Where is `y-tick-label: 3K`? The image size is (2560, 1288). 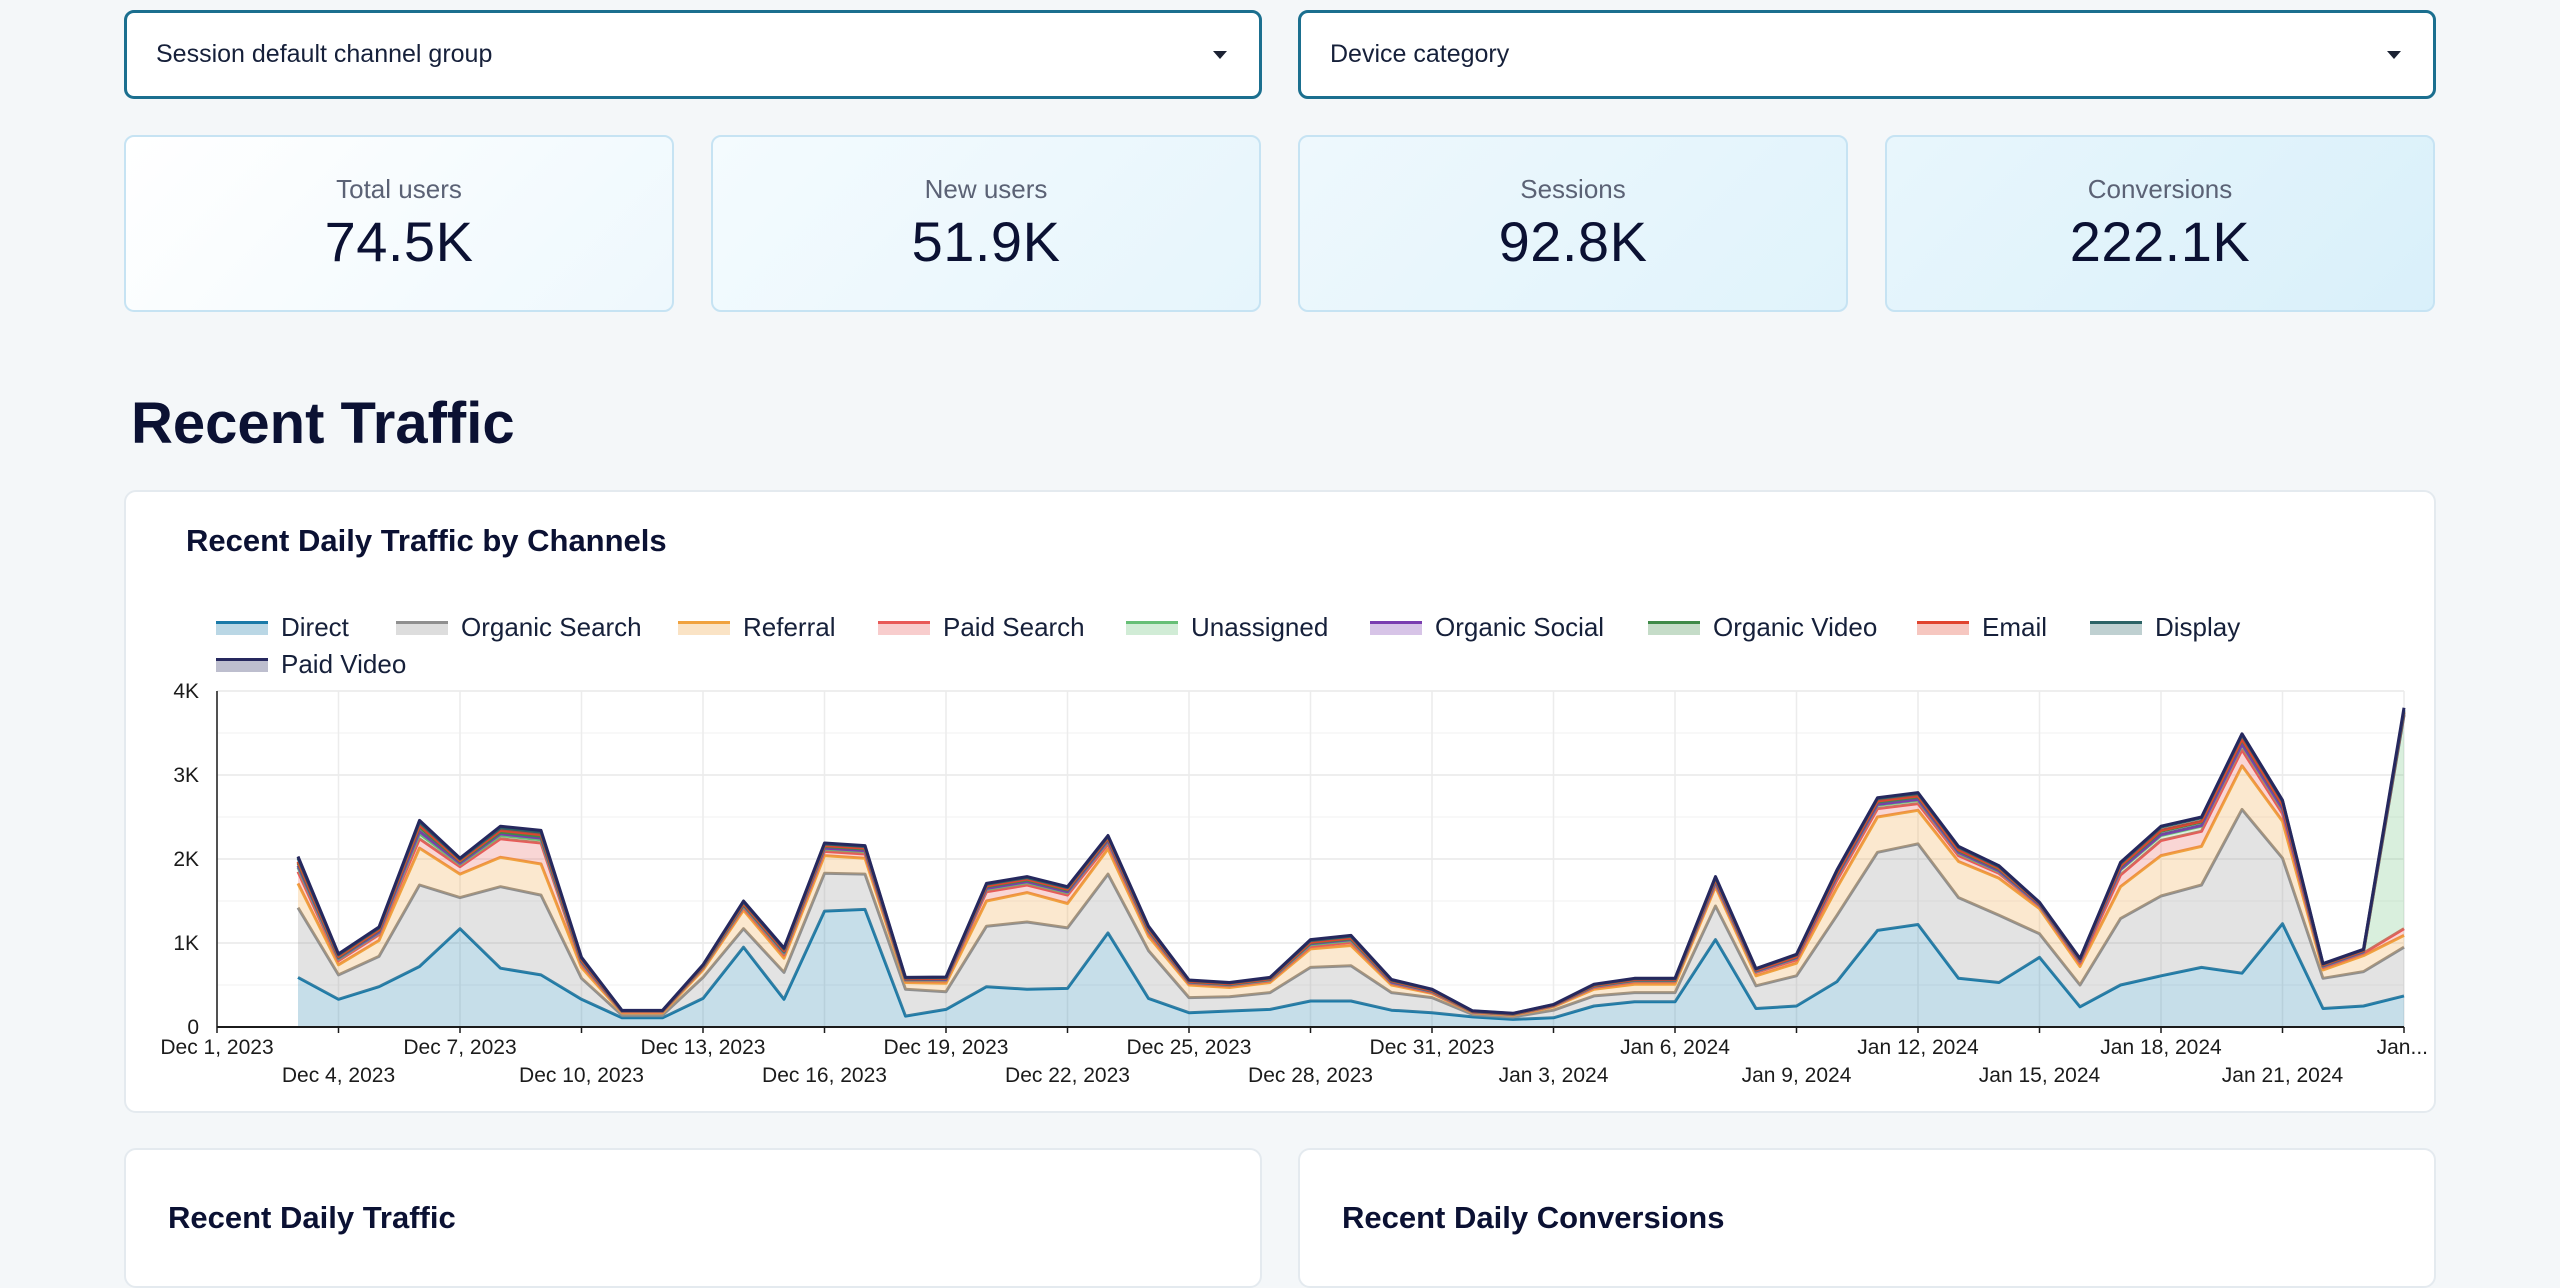
y-tick-label: 3K is located at coordinates (186, 775).